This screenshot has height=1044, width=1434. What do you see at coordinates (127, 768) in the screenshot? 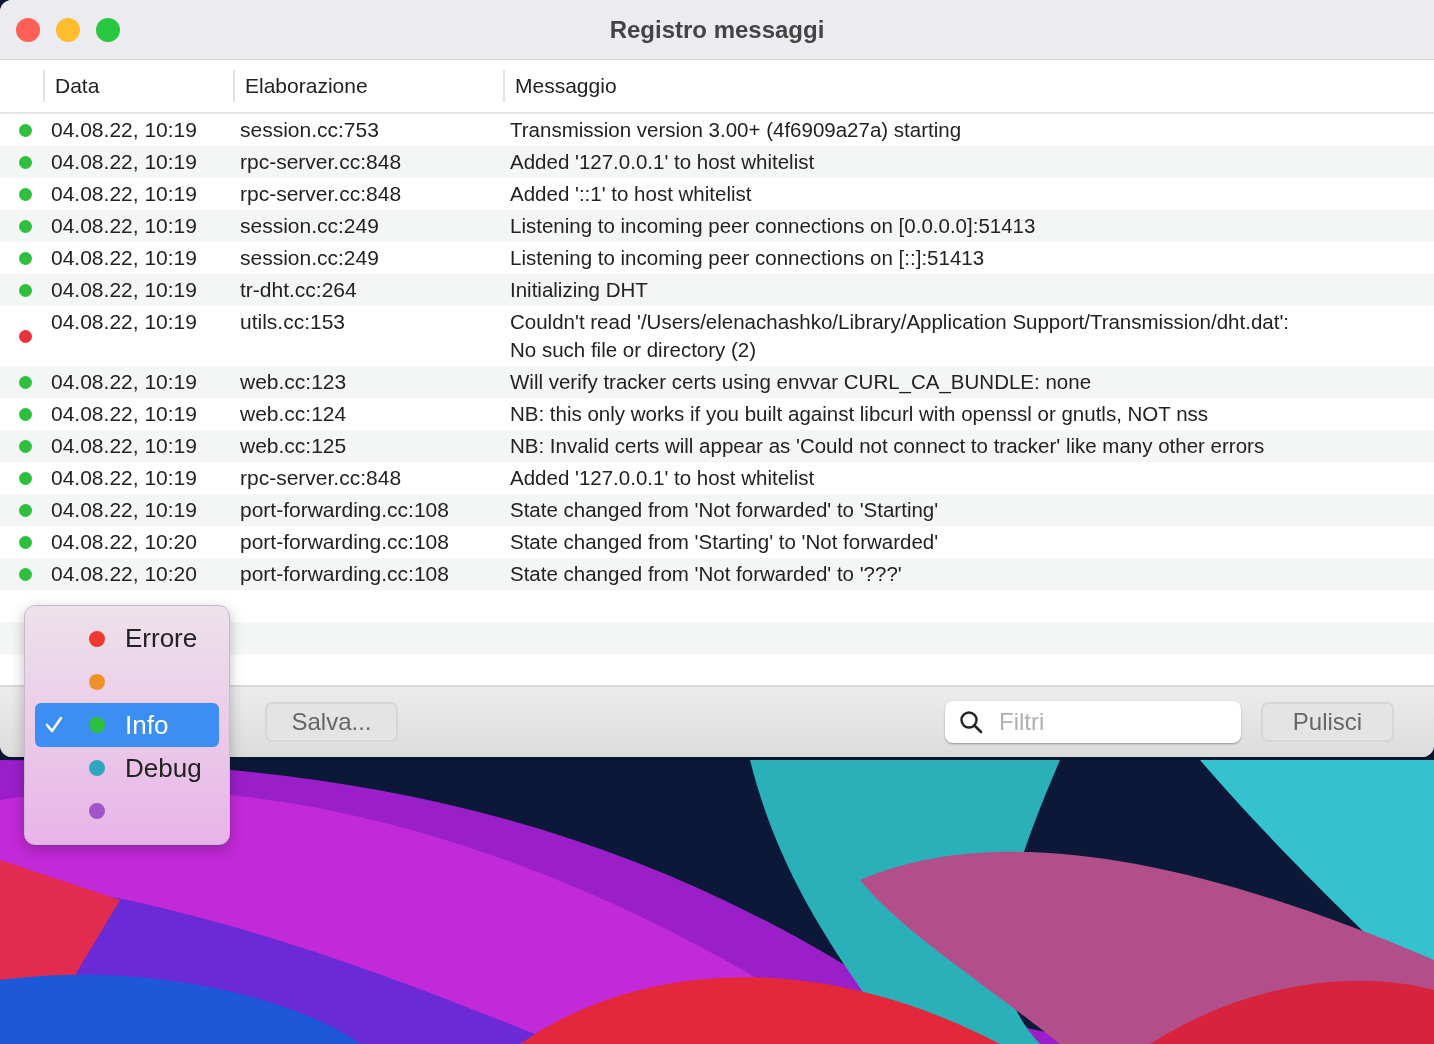
I see `menu-item: Debug` at bounding box center [127, 768].